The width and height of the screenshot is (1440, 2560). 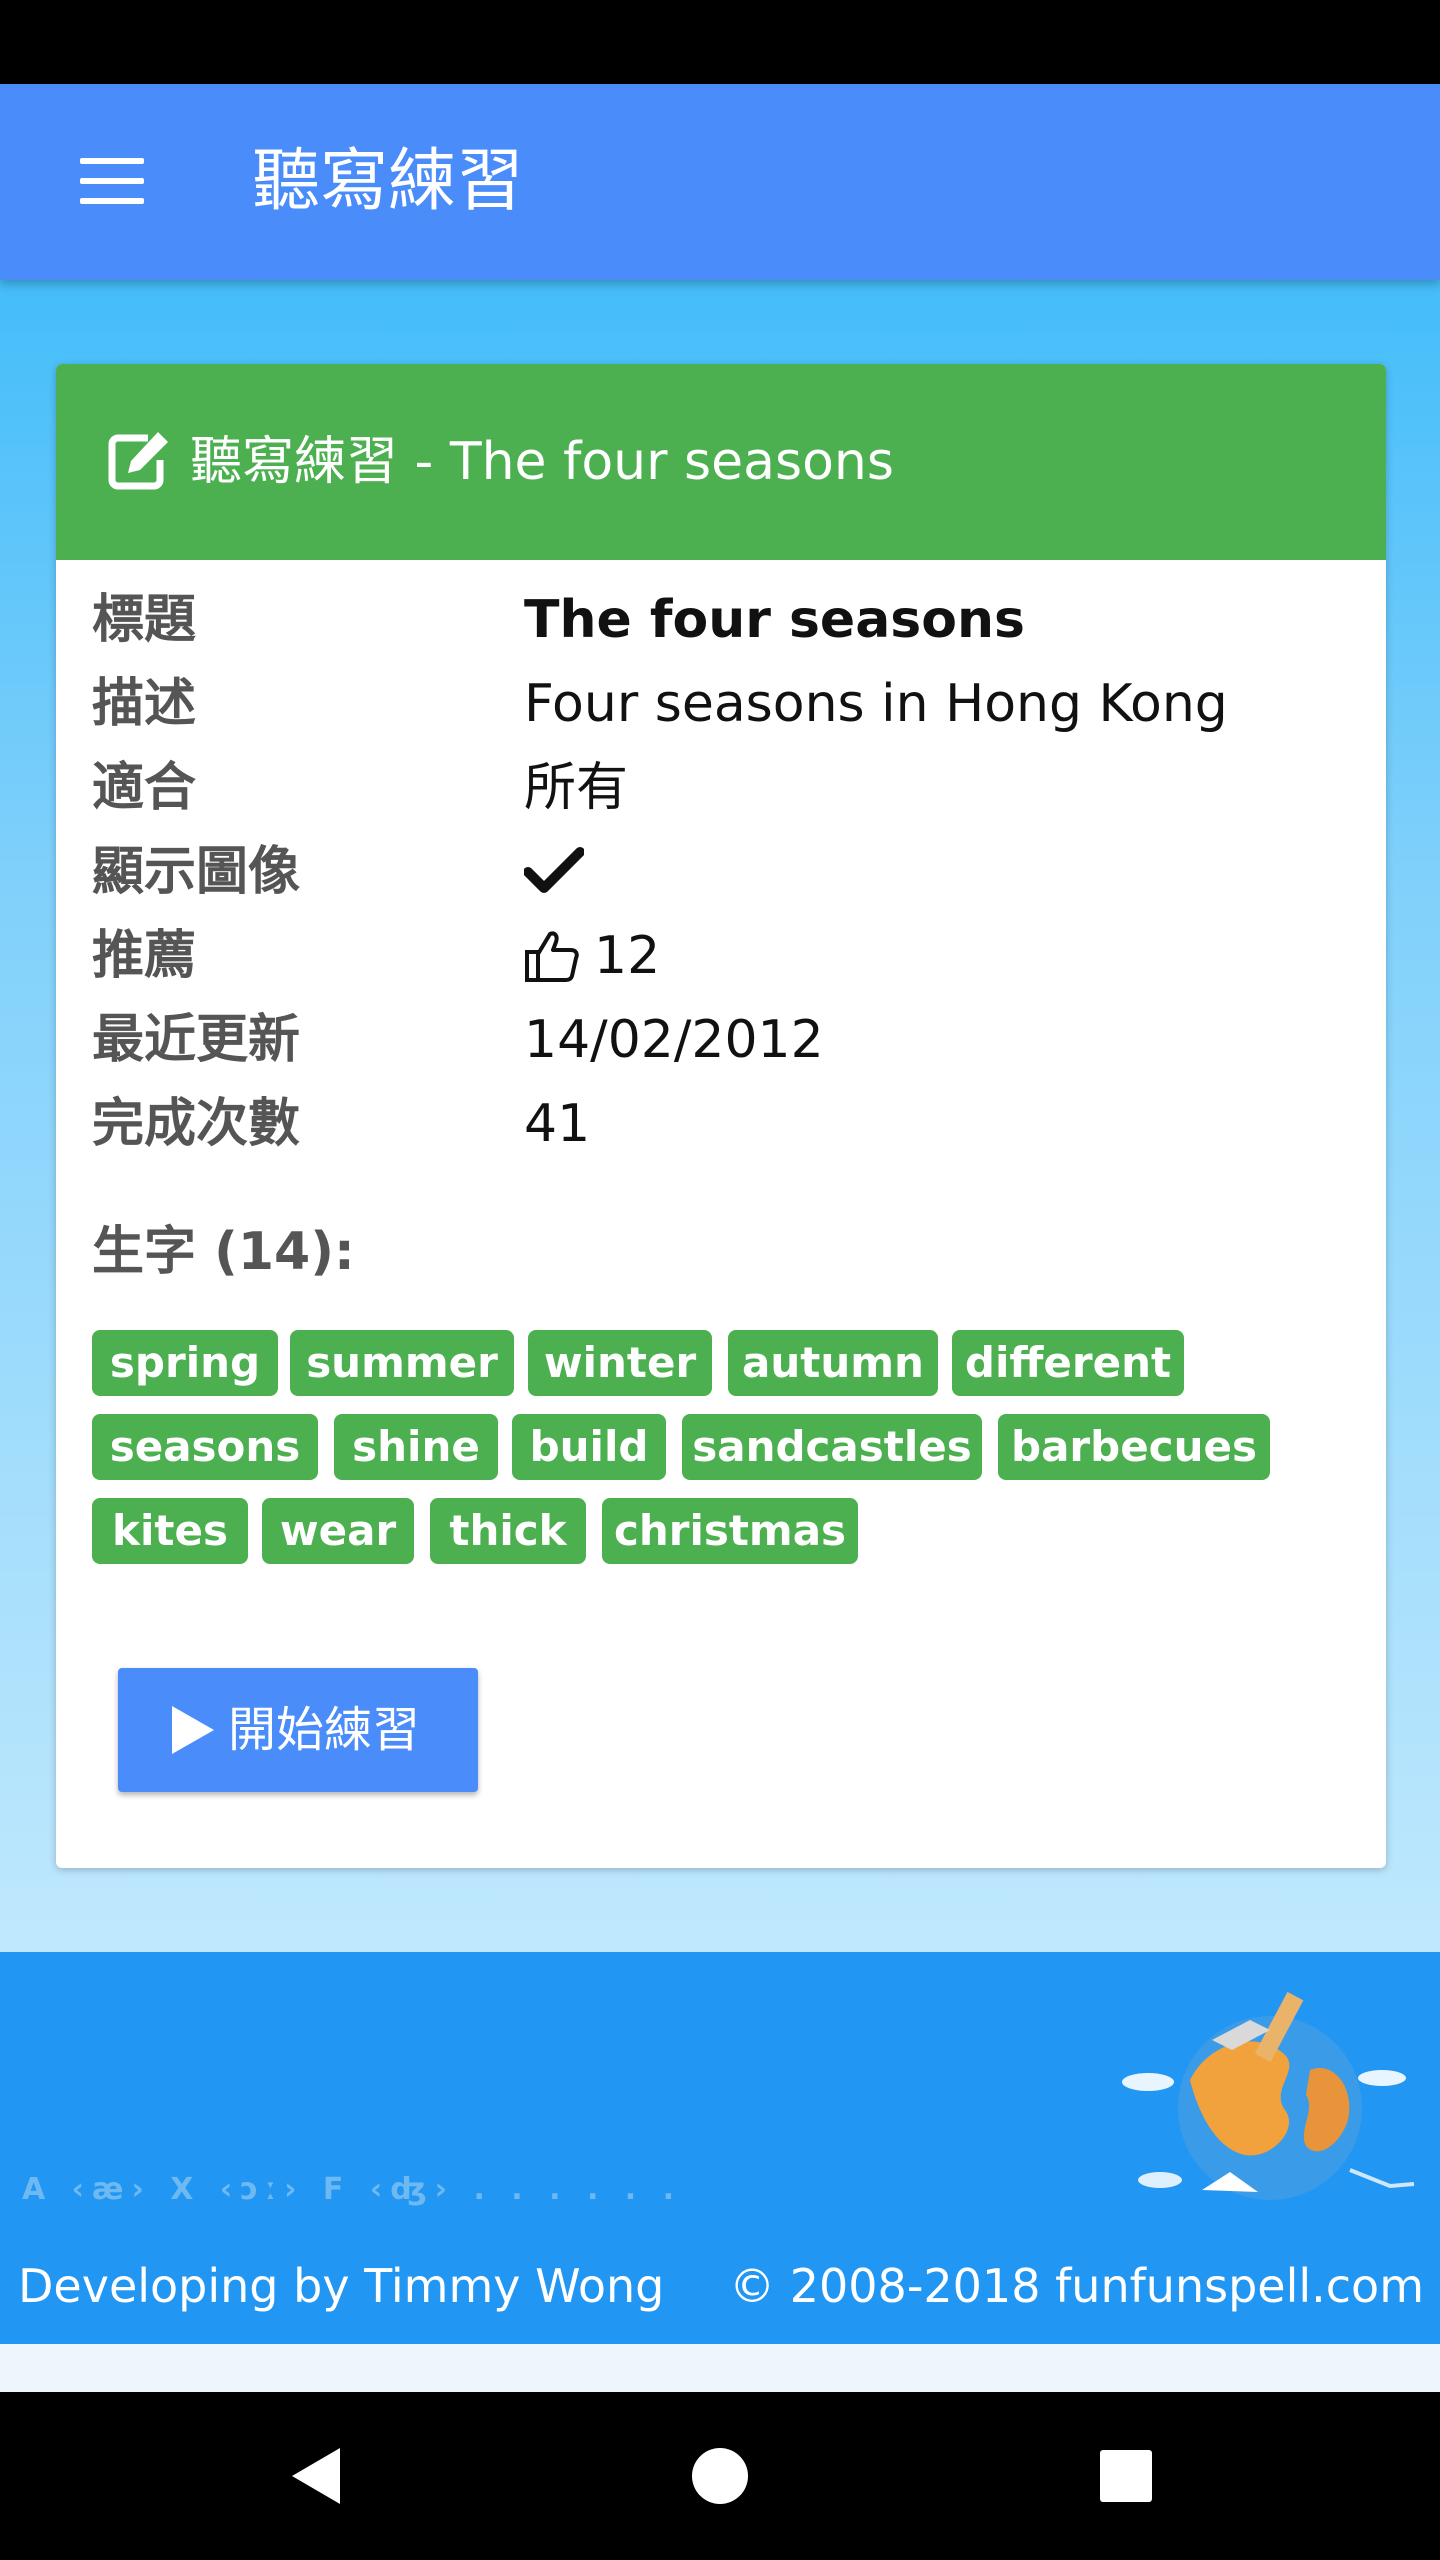 What do you see at coordinates (833, 1363) in the screenshot?
I see `word-tag: autumn` at bounding box center [833, 1363].